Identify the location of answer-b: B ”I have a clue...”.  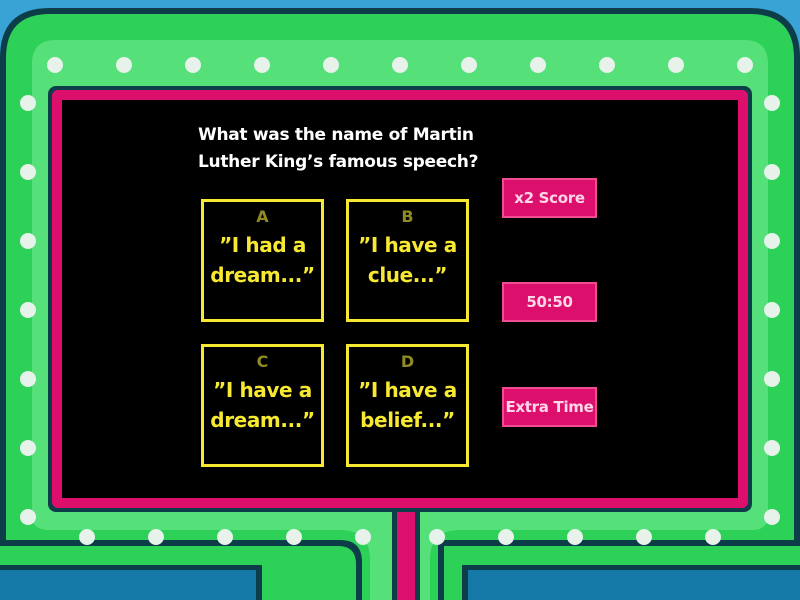
(407, 260).